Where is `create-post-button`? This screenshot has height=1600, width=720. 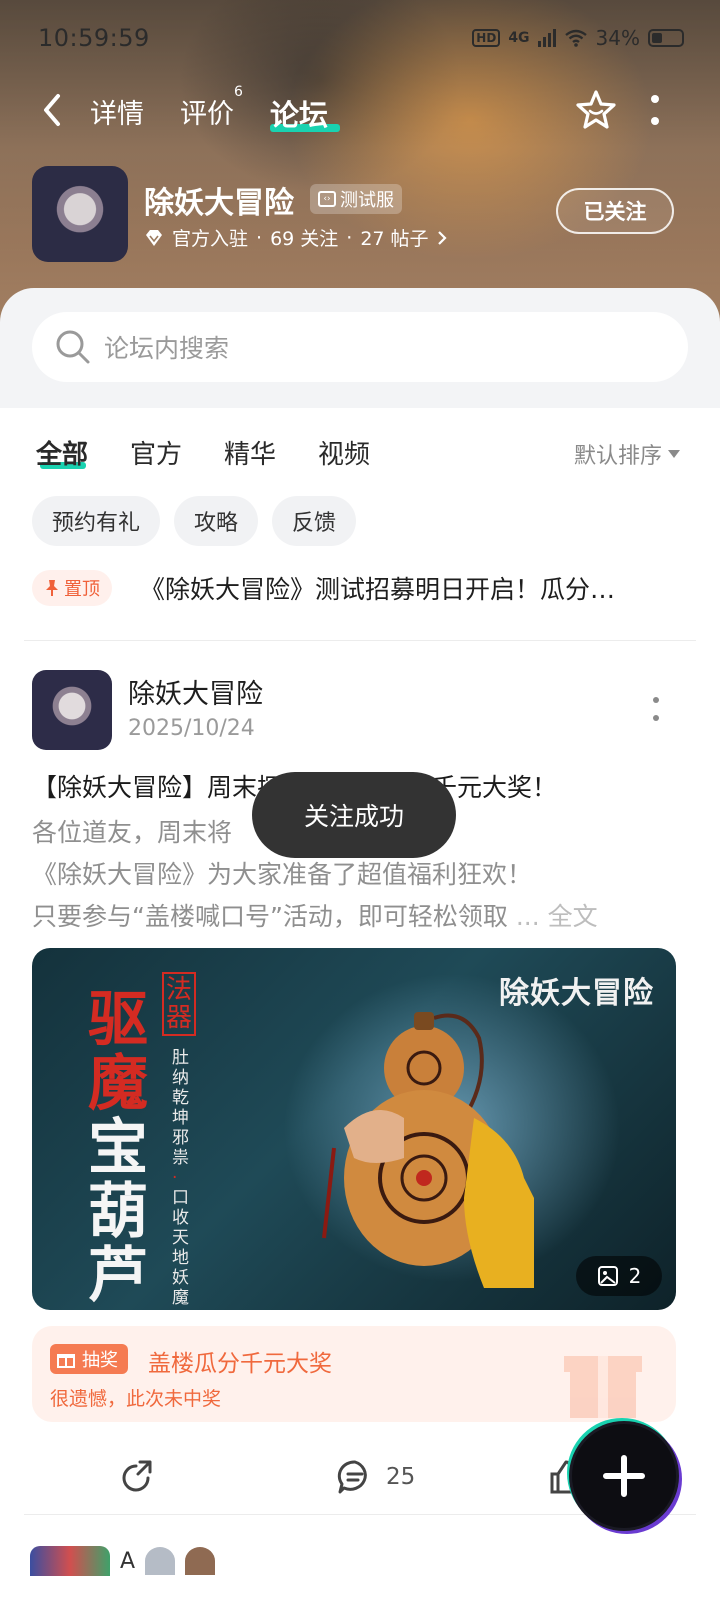 create-post-button is located at coordinates (624, 1476).